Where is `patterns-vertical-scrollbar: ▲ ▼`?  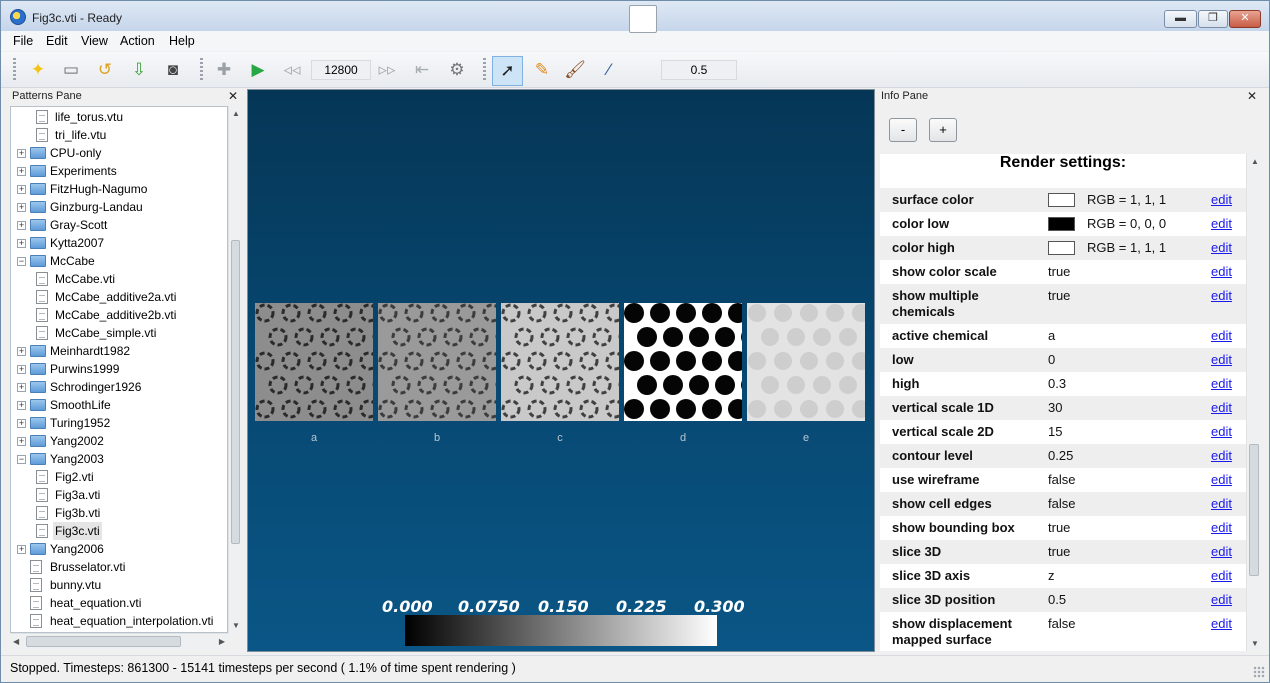 patterns-vertical-scrollbar: ▲ ▼ is located at coordinates (235, 369).